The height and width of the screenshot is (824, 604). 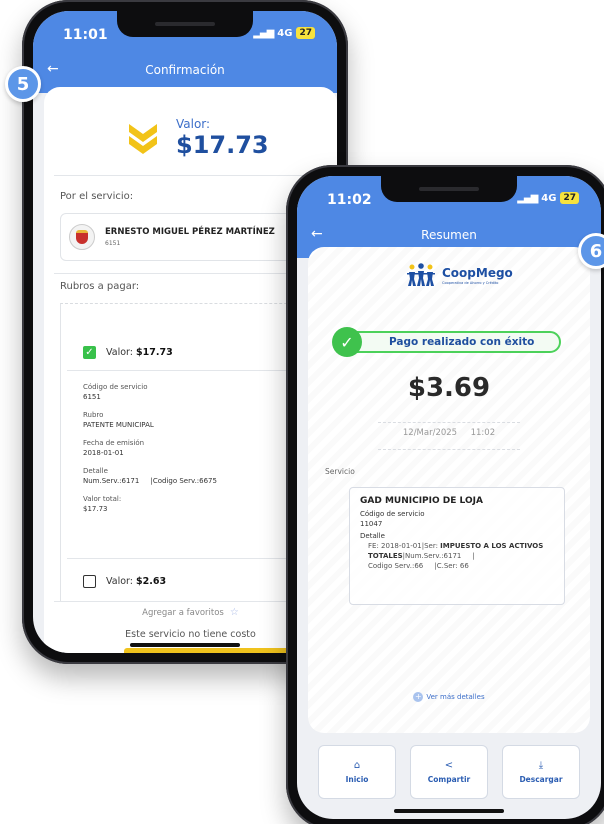 I want to click on payment-date: 12/Mar/2025, so click(x=430, y=433).